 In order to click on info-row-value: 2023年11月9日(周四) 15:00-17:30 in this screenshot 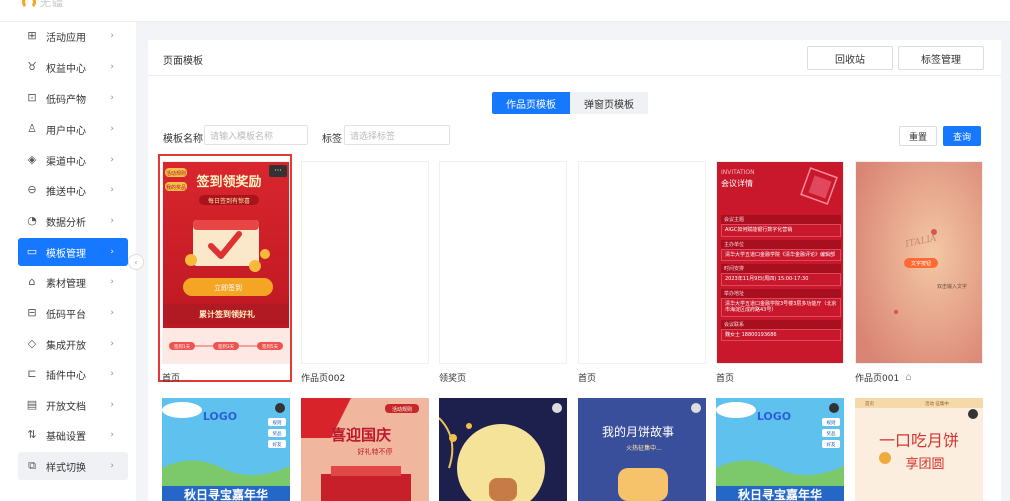, I will do `click(781, 279)`.